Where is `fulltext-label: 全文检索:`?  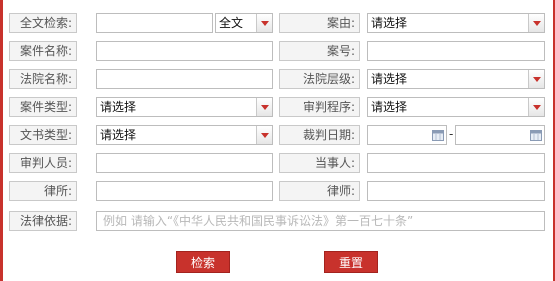
fulltext-label: 全文检索: is located at coordinates (43, 23).